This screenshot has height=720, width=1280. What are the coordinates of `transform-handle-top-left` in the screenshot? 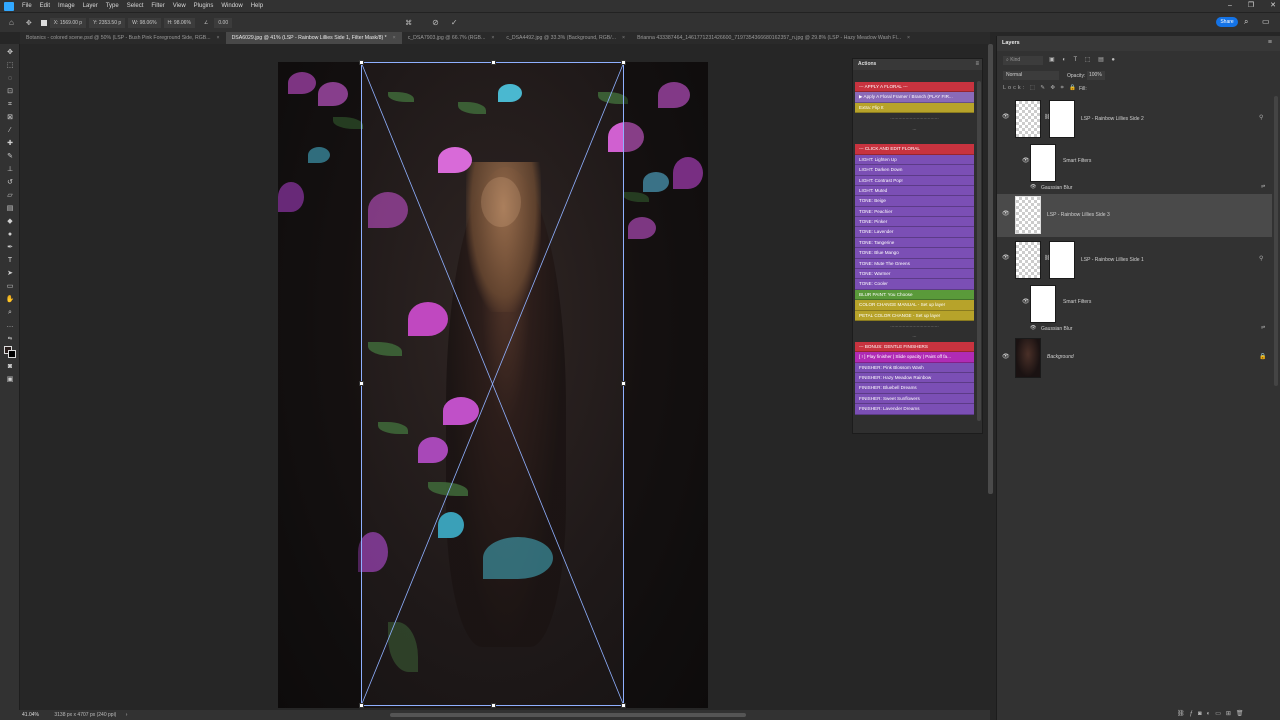 It's located at (361, 62).